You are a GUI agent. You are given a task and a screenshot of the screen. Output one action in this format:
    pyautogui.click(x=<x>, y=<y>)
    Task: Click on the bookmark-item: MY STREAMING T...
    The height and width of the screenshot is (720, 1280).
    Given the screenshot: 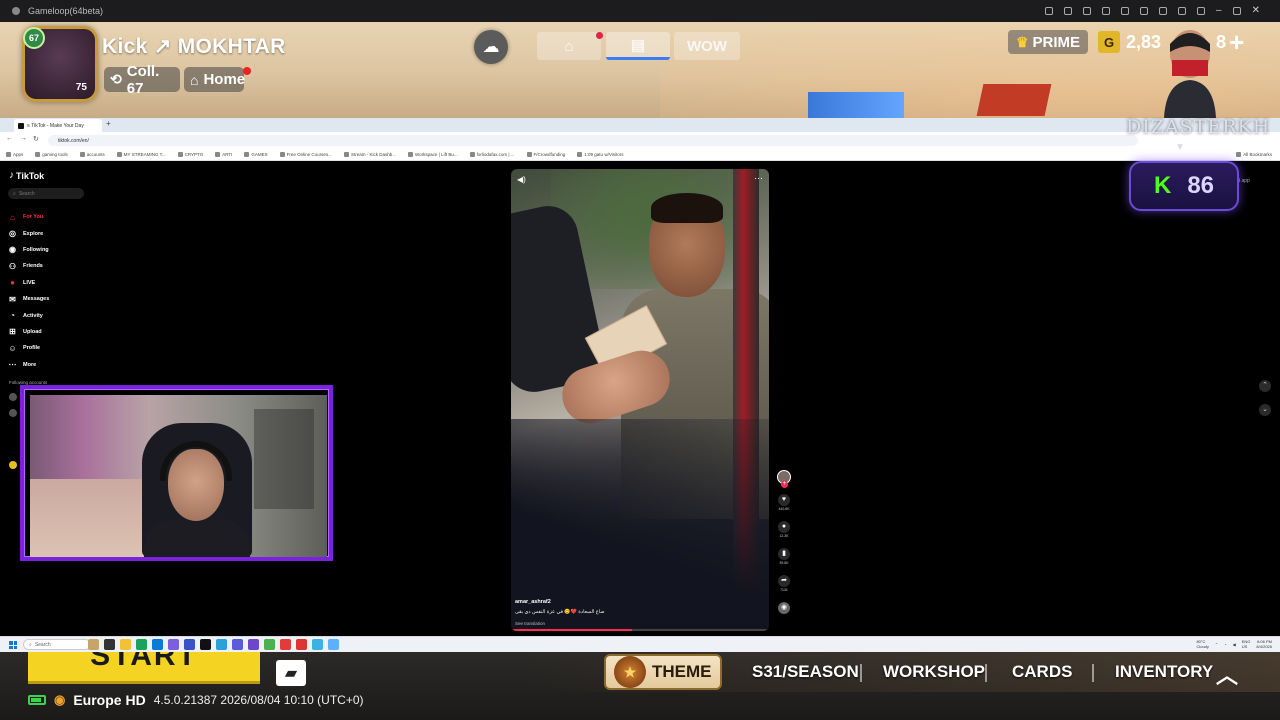 What is the action you would take?
    pyautogui.click(x=141, y=154)
    